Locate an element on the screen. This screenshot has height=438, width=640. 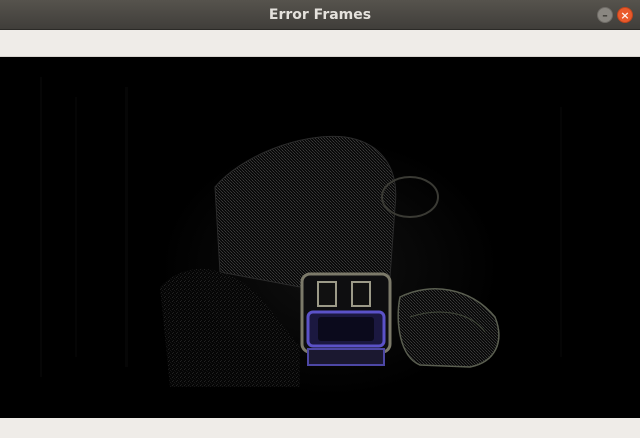
title-bar: Error Frames – × is located at coordinates (320, 15).